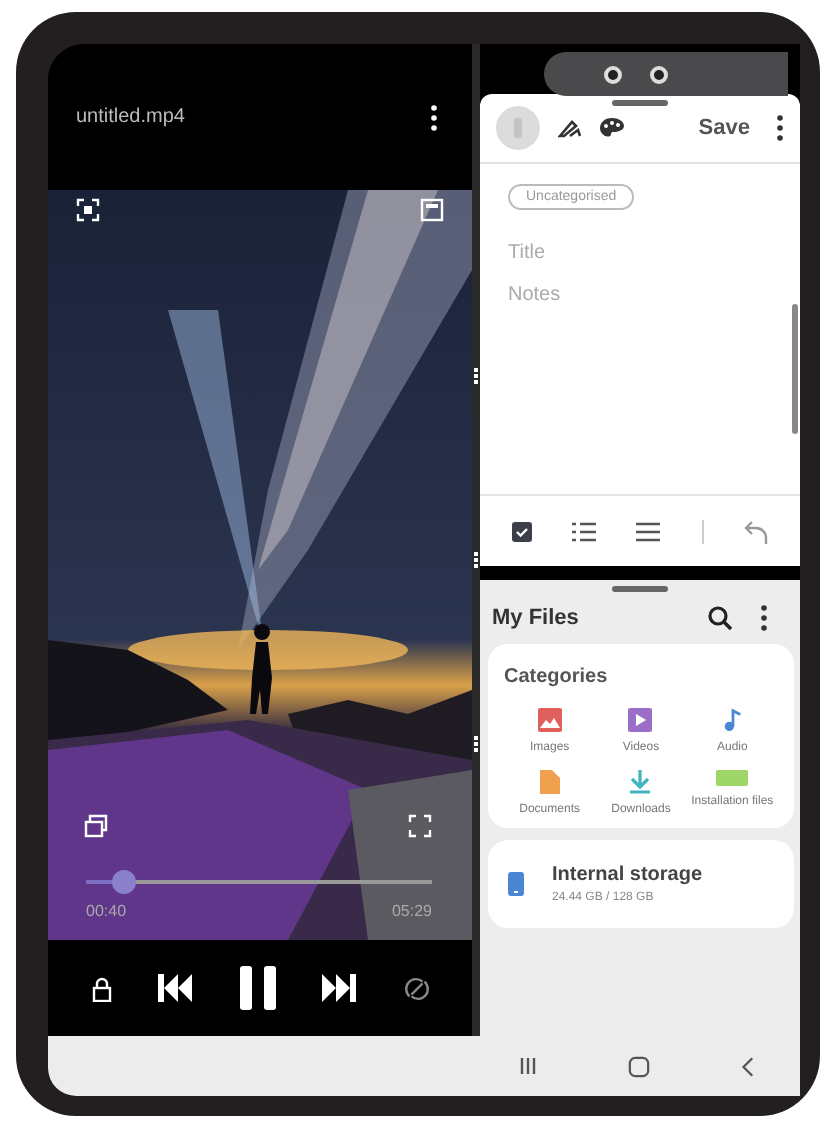 The width and height of the screenshot is (832, 1126). Describe the element at coordinates (432, 210) in the screenshot. I see `popup-icon` at that location.